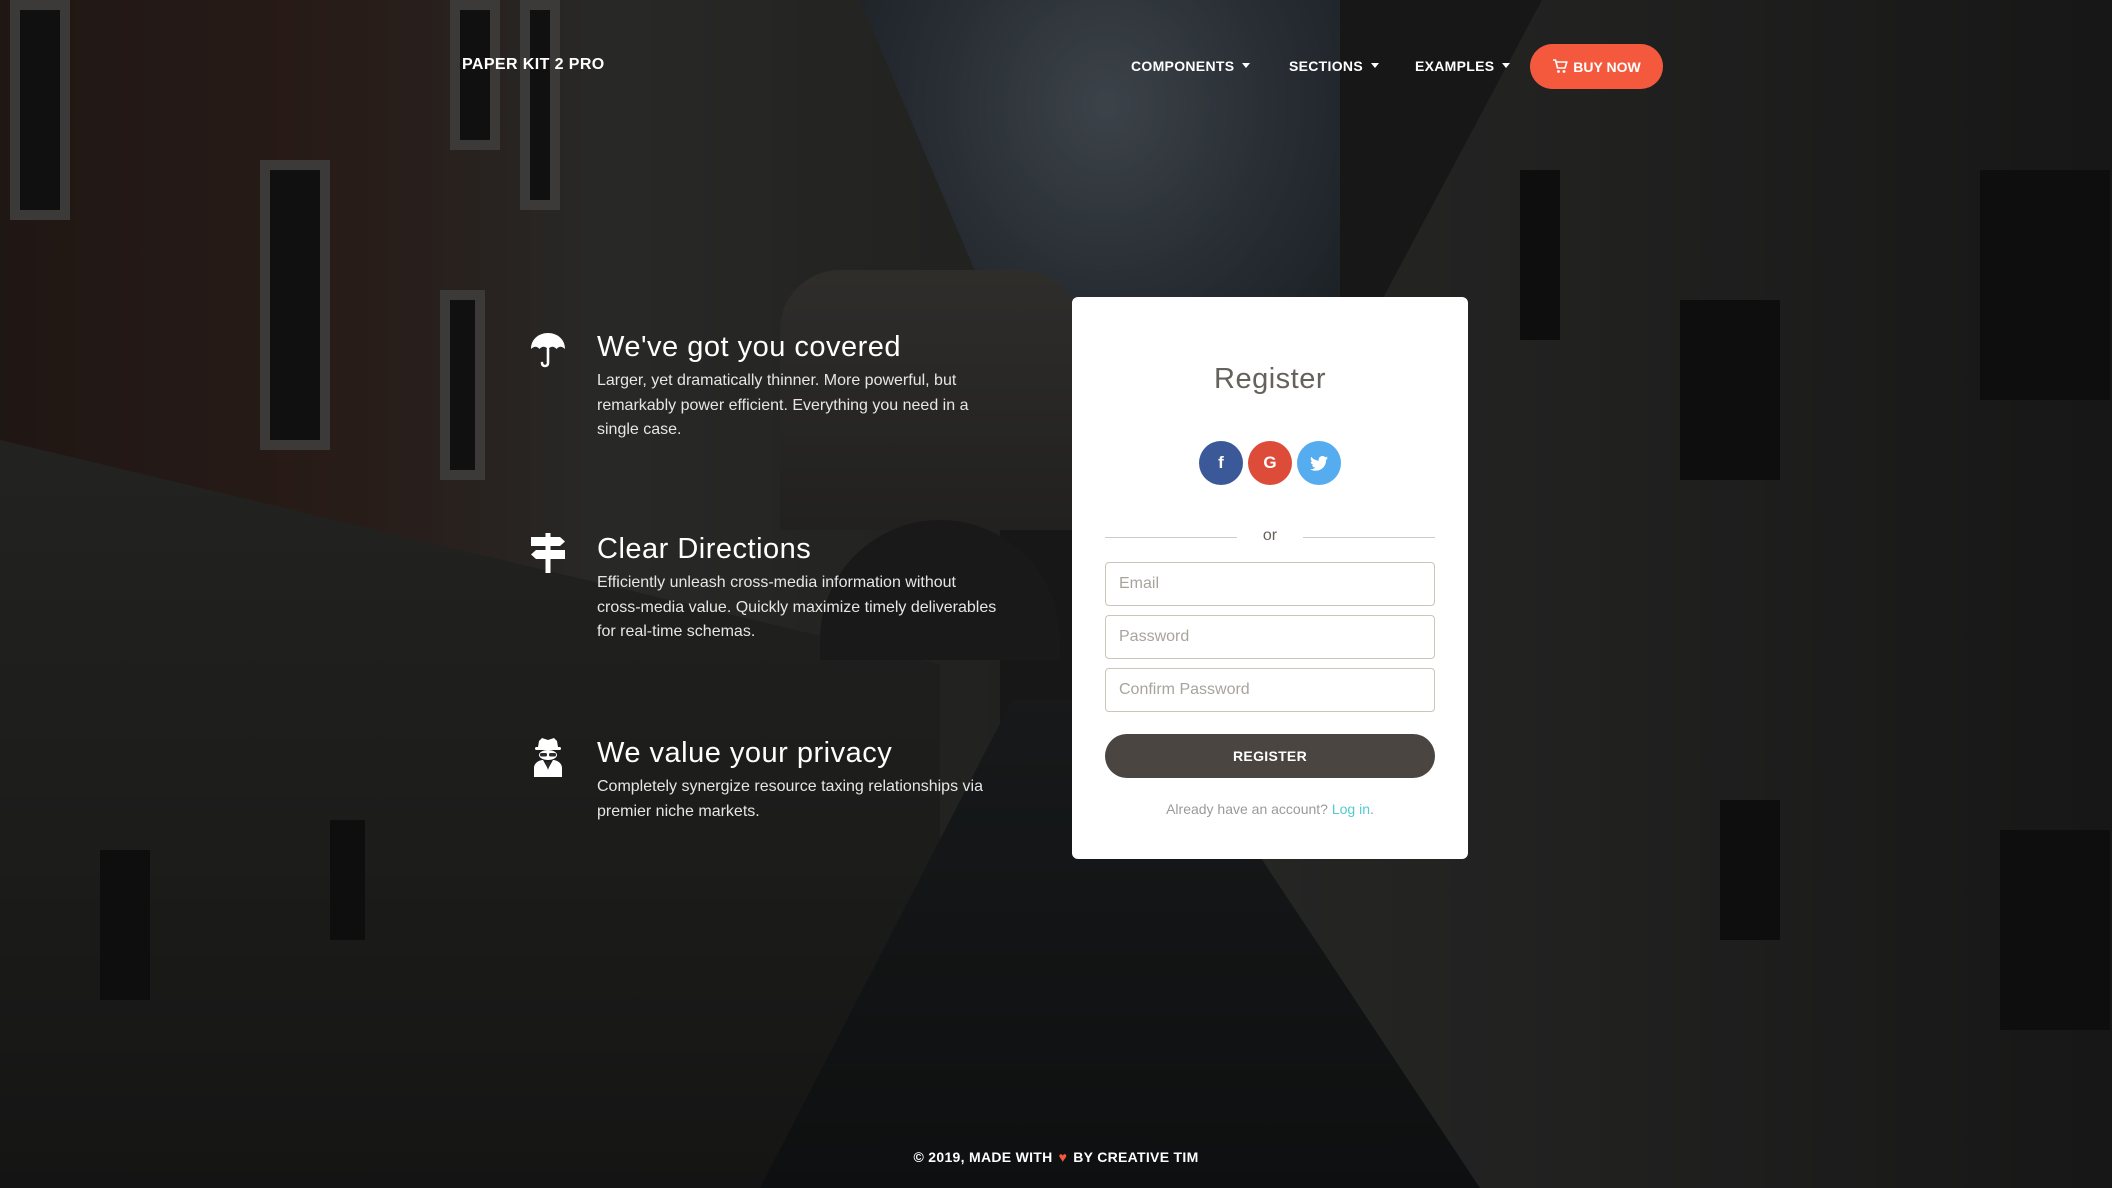 This screenshot has height=1188, width=2112. Describe the element at coordinates (1247, 809) in the screenshot. I see `login-prompt-text: Already have an account?` at that location.